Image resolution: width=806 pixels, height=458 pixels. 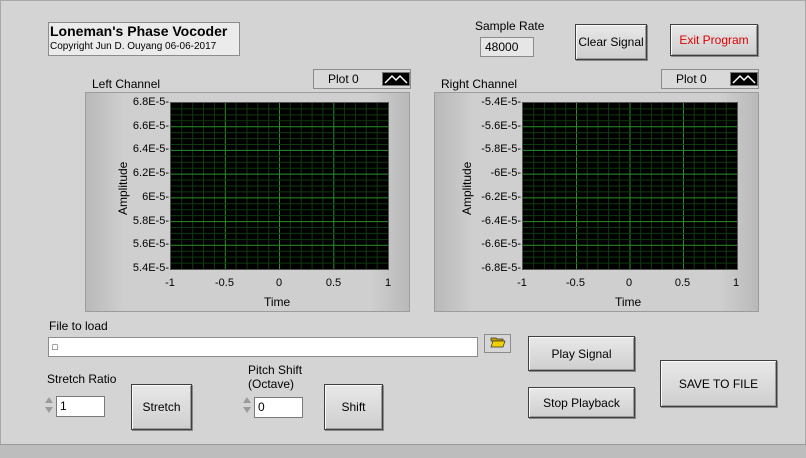 I want to click on left-grid, so click(x=279, y=186).